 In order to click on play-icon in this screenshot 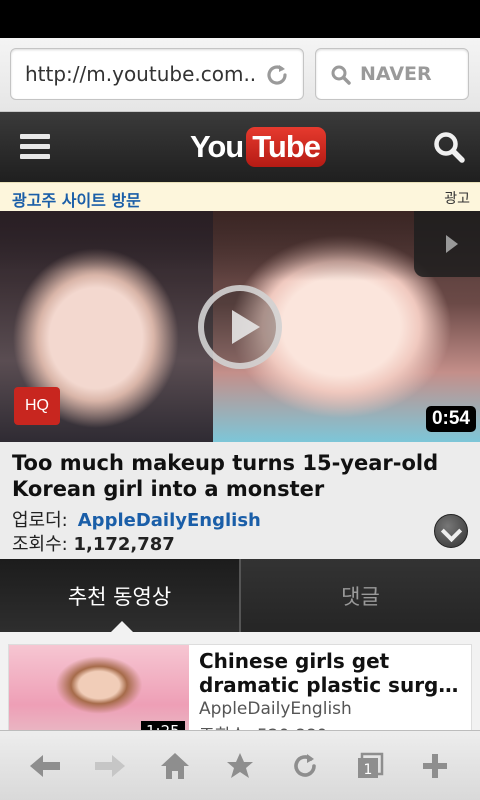, I will do `click(240, 327)`.